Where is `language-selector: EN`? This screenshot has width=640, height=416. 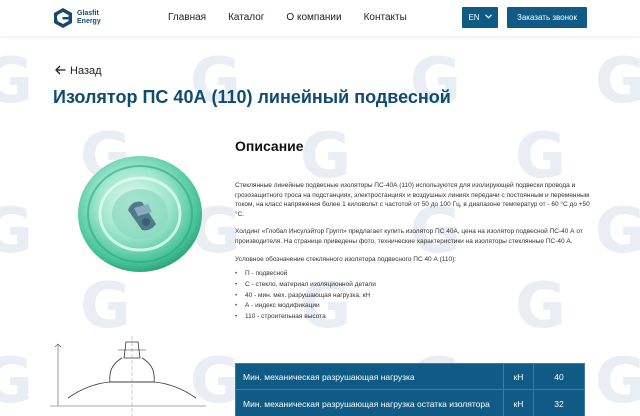 language-selector: EN is located at coordinates (480, 17).